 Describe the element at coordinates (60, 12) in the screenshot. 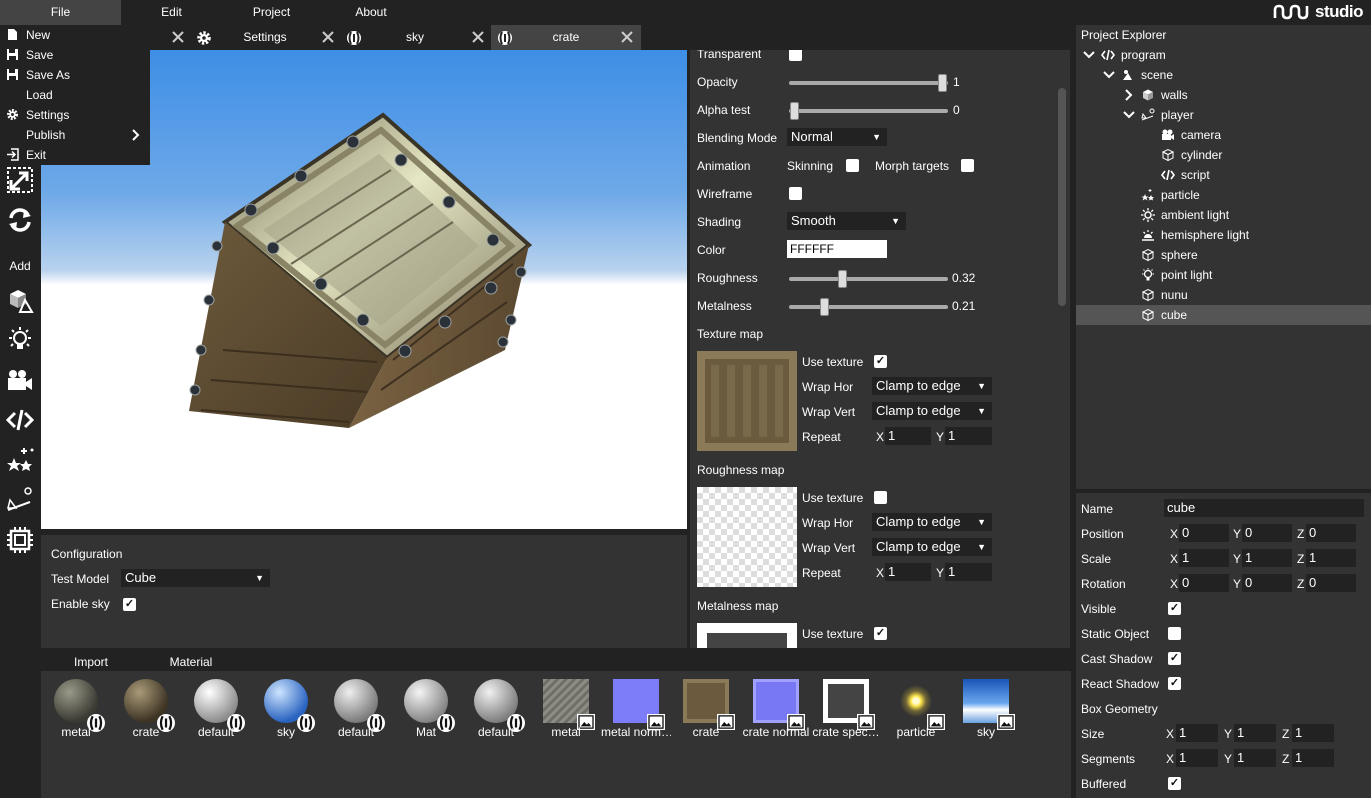

I see `menu-file: File` at that location.